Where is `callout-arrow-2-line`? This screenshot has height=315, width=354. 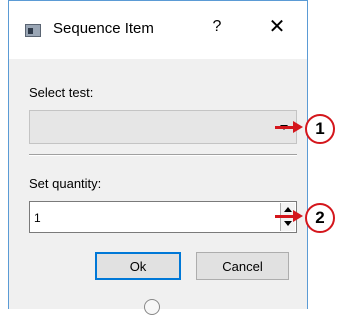
callout-arrow-2-line is located at coordinates (285, 216).